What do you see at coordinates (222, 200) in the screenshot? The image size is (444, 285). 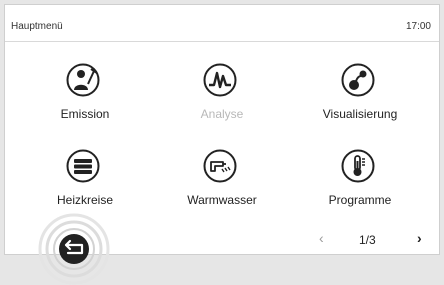 I see `menu-item-label: Warmwasser` at bounding box center [222, 200].